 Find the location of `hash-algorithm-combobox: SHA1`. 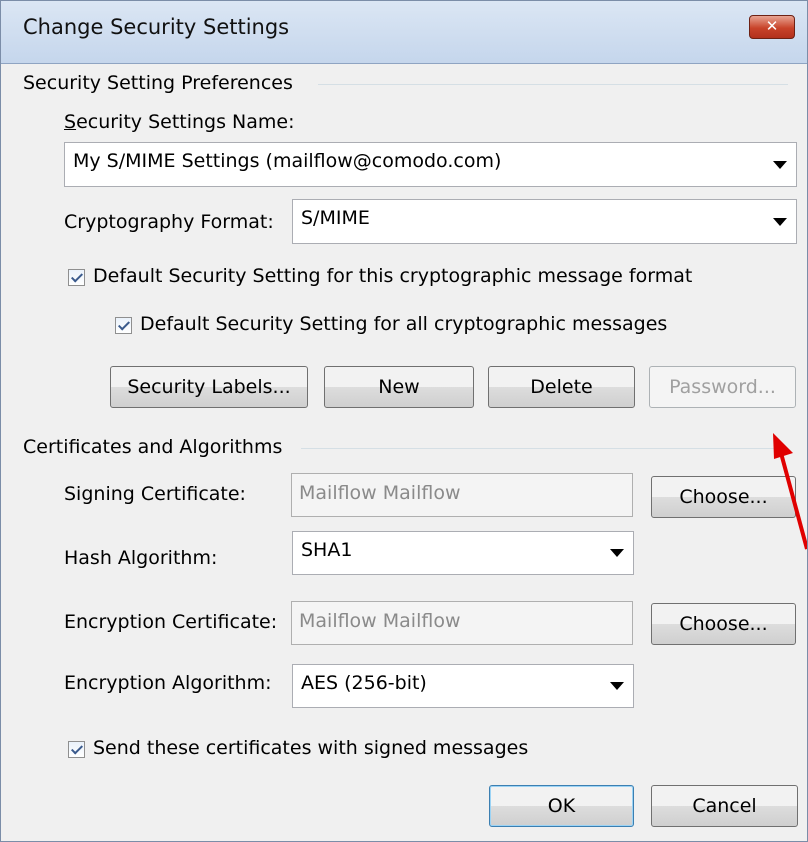

hash-algorithm-combobox: SHA1 is located at coordinates (463, 553).